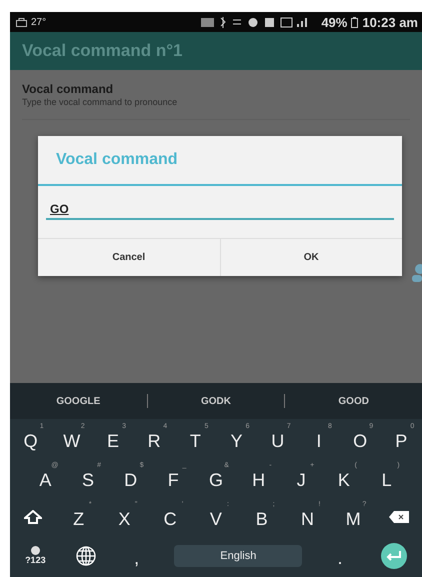 This screenshot has width=422, height=577. What do you see at coordinates (129, 257) in the screenshot?
I see `dialog-button: Cancel` at bounding box center [129, 257].